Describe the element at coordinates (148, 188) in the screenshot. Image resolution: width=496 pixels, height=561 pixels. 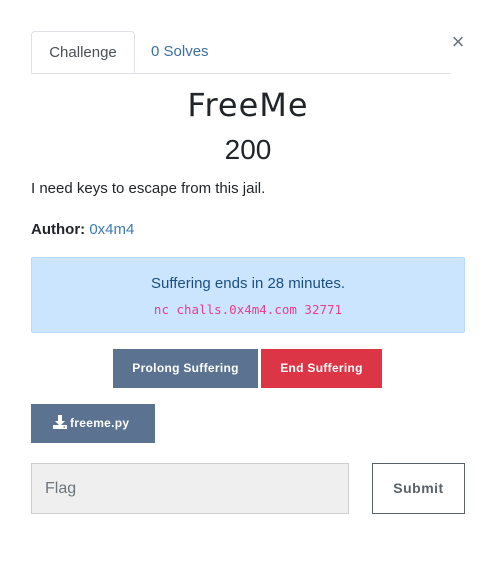
I see `challenge-description: I need keys to escape from this jail.` at that location.